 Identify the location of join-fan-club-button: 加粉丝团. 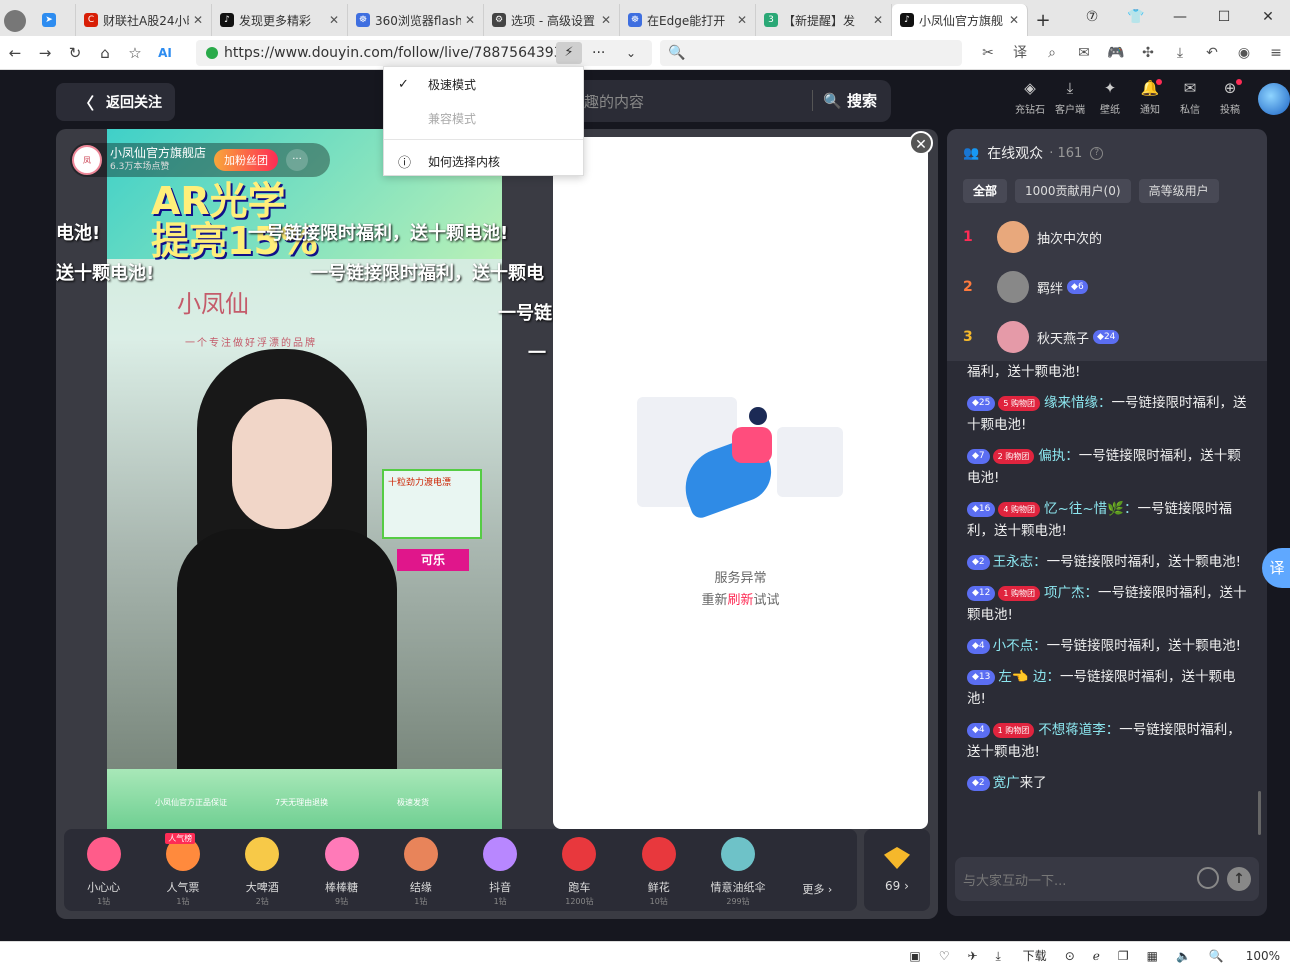
(246, 160).